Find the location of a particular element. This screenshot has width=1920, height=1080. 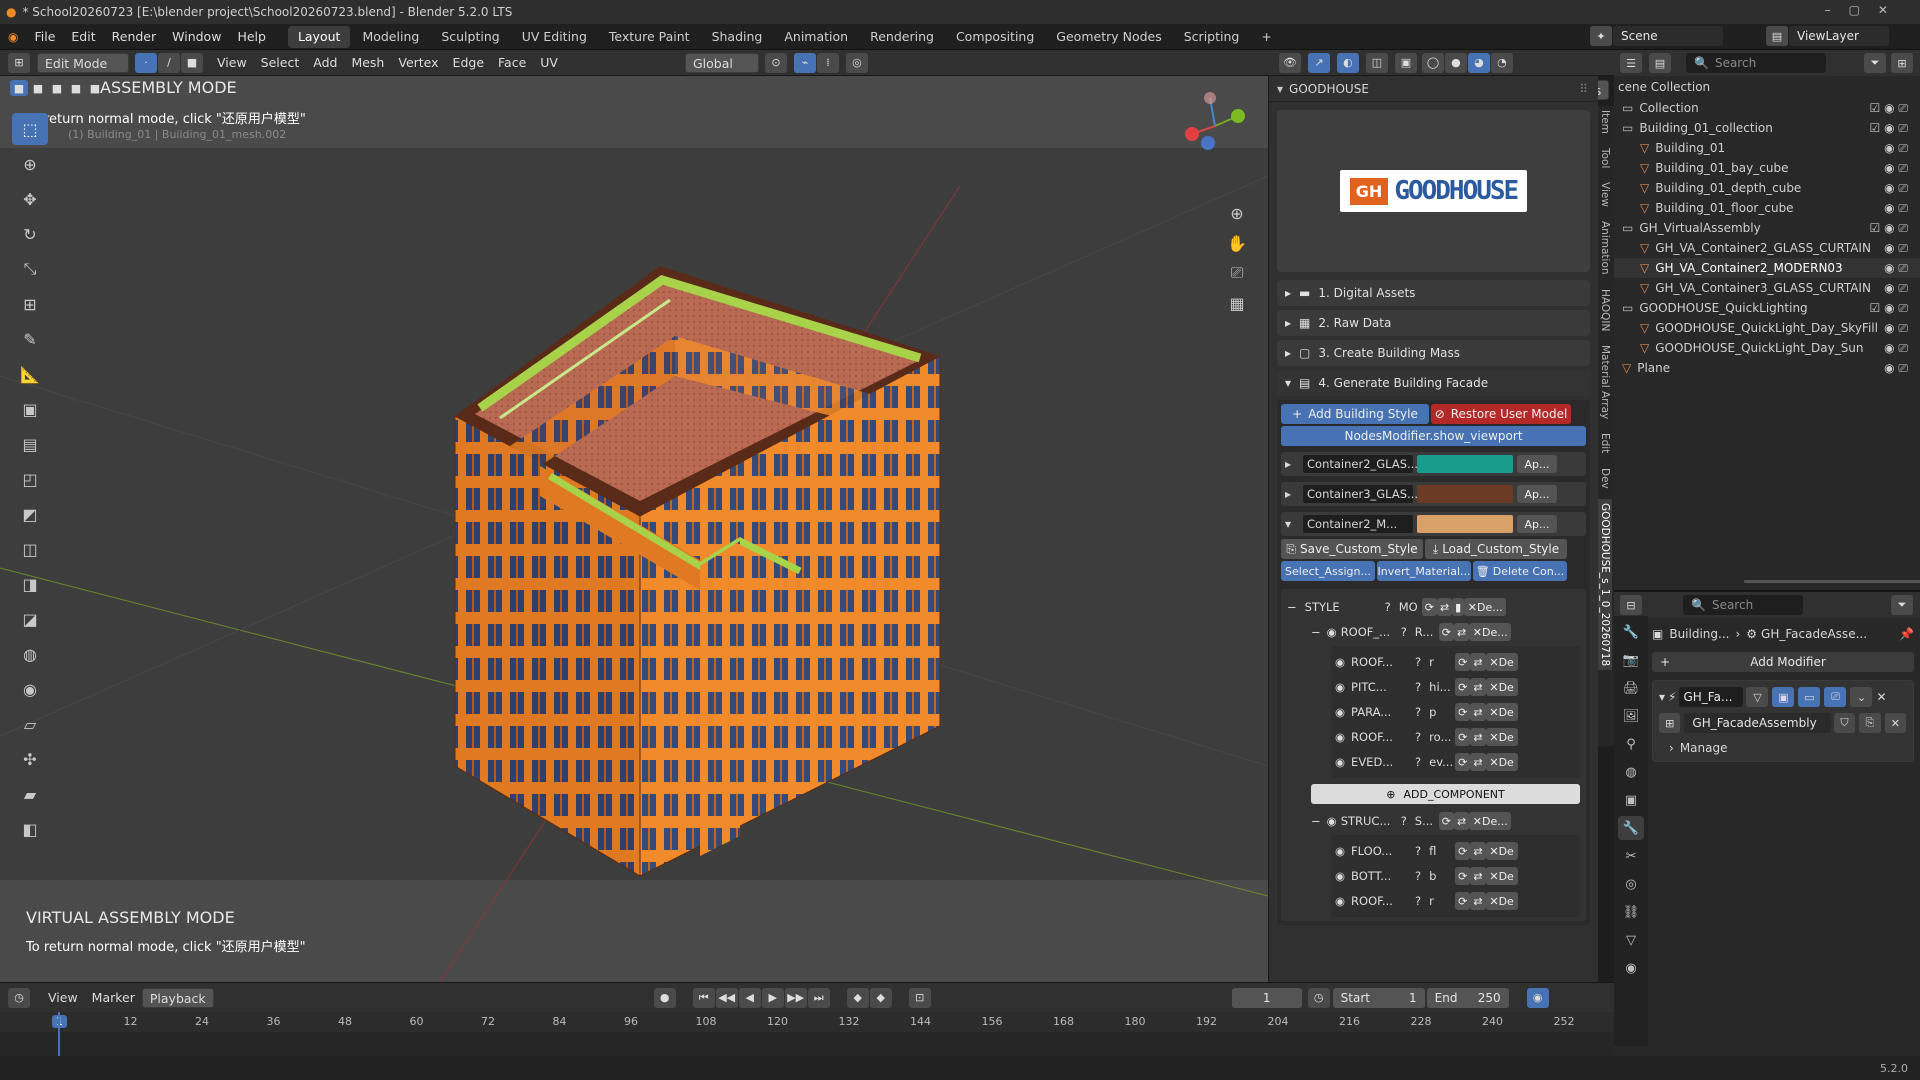

panel-header: ▾ GOODHOUSE ⠿ is located at coordinates (1433, 89).